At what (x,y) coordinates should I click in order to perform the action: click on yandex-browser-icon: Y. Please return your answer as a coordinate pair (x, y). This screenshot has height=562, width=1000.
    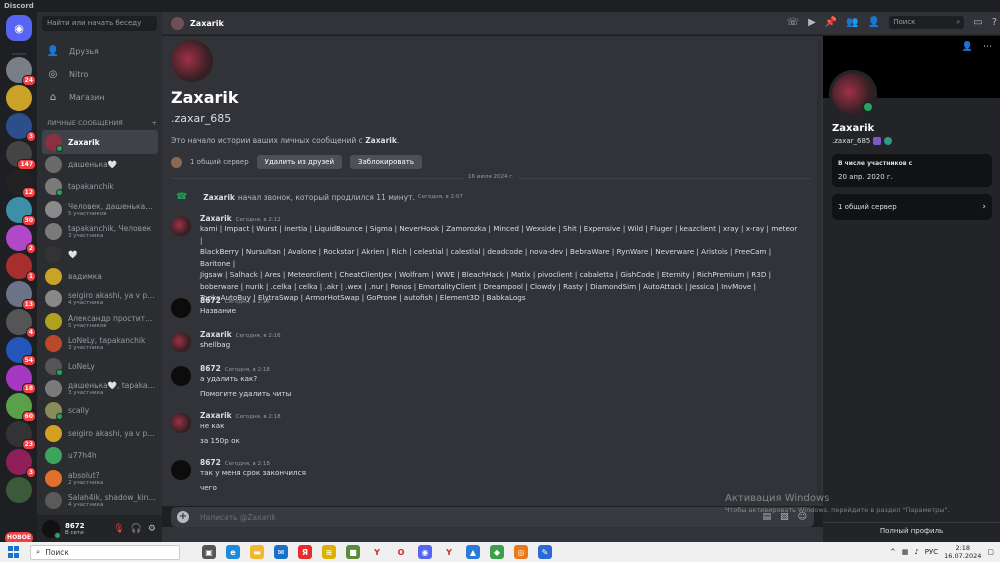
    Looking at the image, I should click on (377, 552).